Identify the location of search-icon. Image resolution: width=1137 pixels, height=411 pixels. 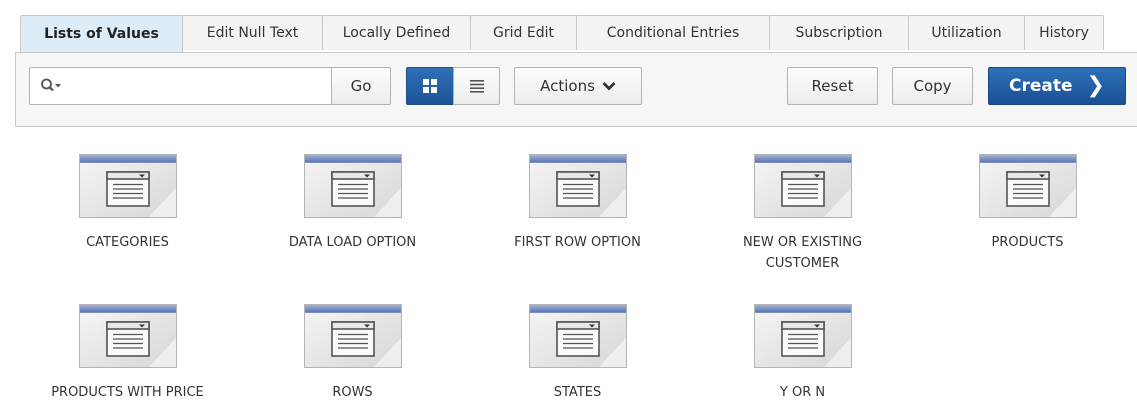
(51, 86).